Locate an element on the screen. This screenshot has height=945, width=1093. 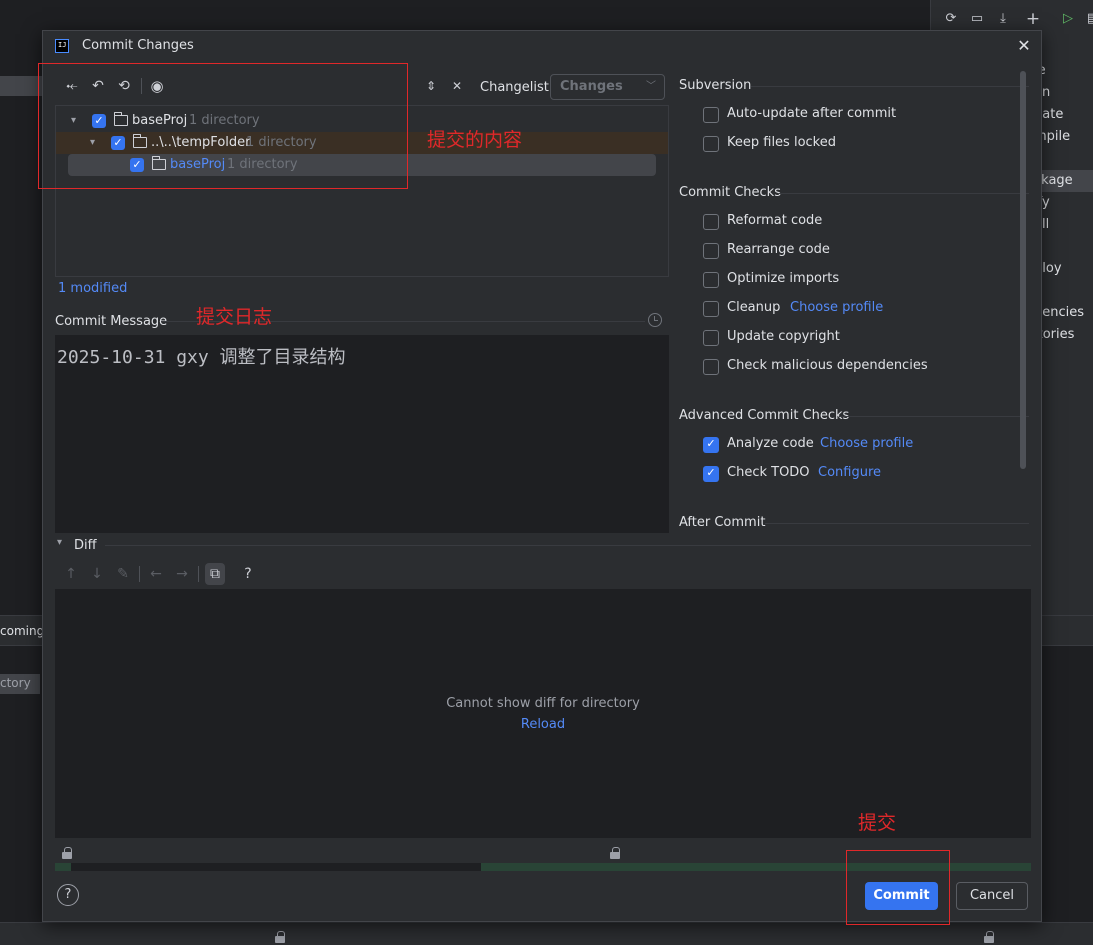
dialog-title: Commit Changes is located at coordinates (138, 45).